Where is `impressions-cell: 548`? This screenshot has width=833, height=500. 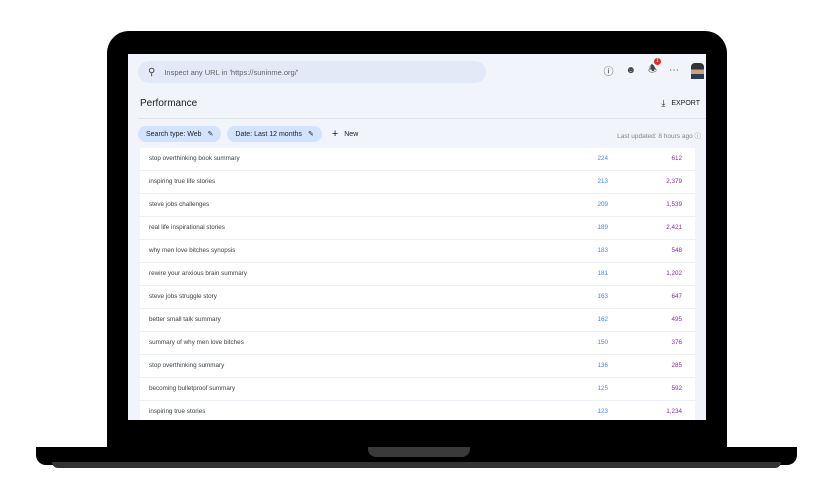
impressions-cell: 548 is located at coordinates (676, 250).